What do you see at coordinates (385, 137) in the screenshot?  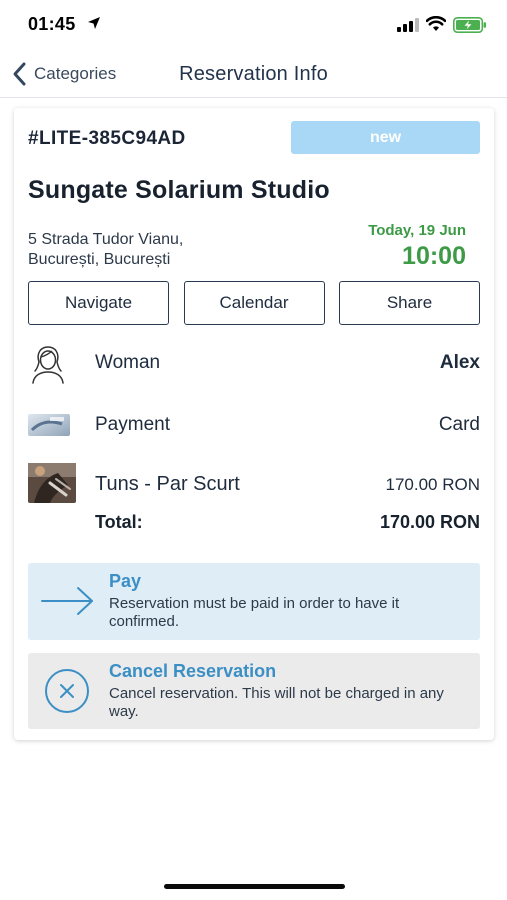 I see `status-badge: new` at bounding box center [385, 137].